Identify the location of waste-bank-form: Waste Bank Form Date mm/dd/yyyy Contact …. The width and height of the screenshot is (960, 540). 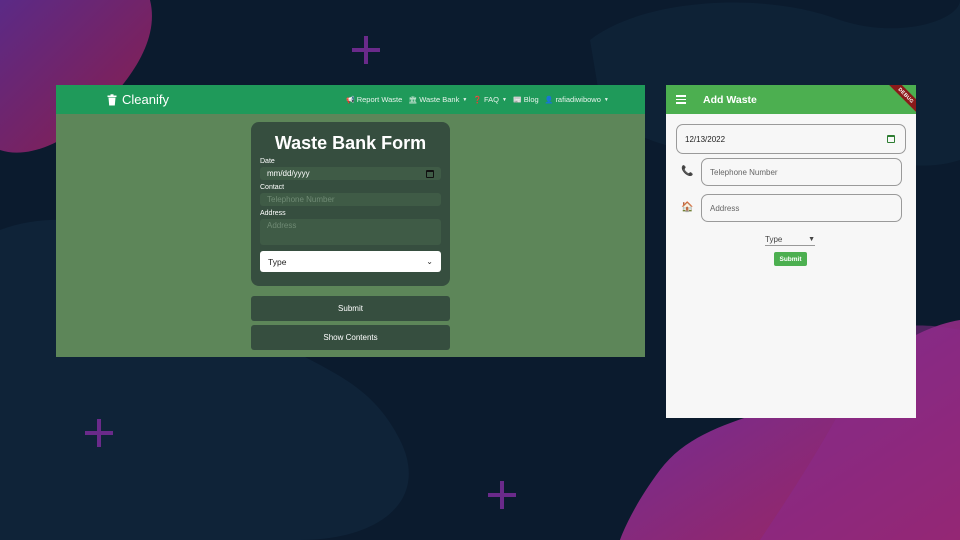
(350, 204).